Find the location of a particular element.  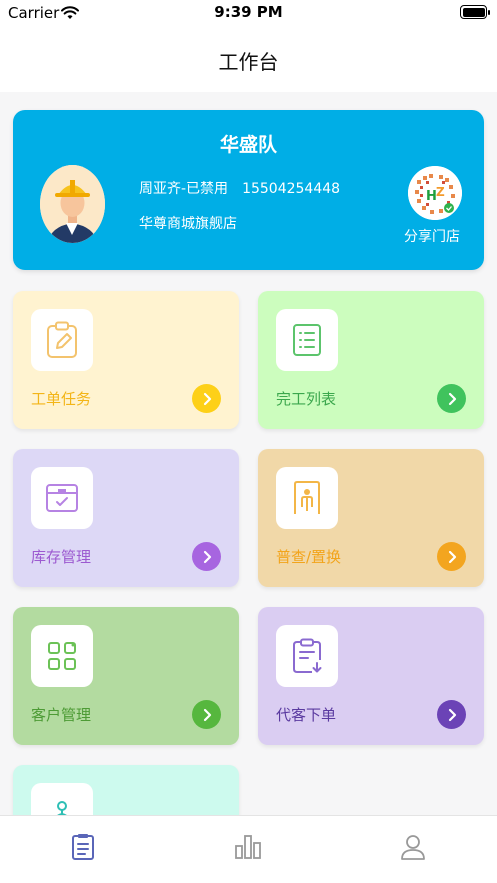

list-icon is located at coordinates (307, 340).